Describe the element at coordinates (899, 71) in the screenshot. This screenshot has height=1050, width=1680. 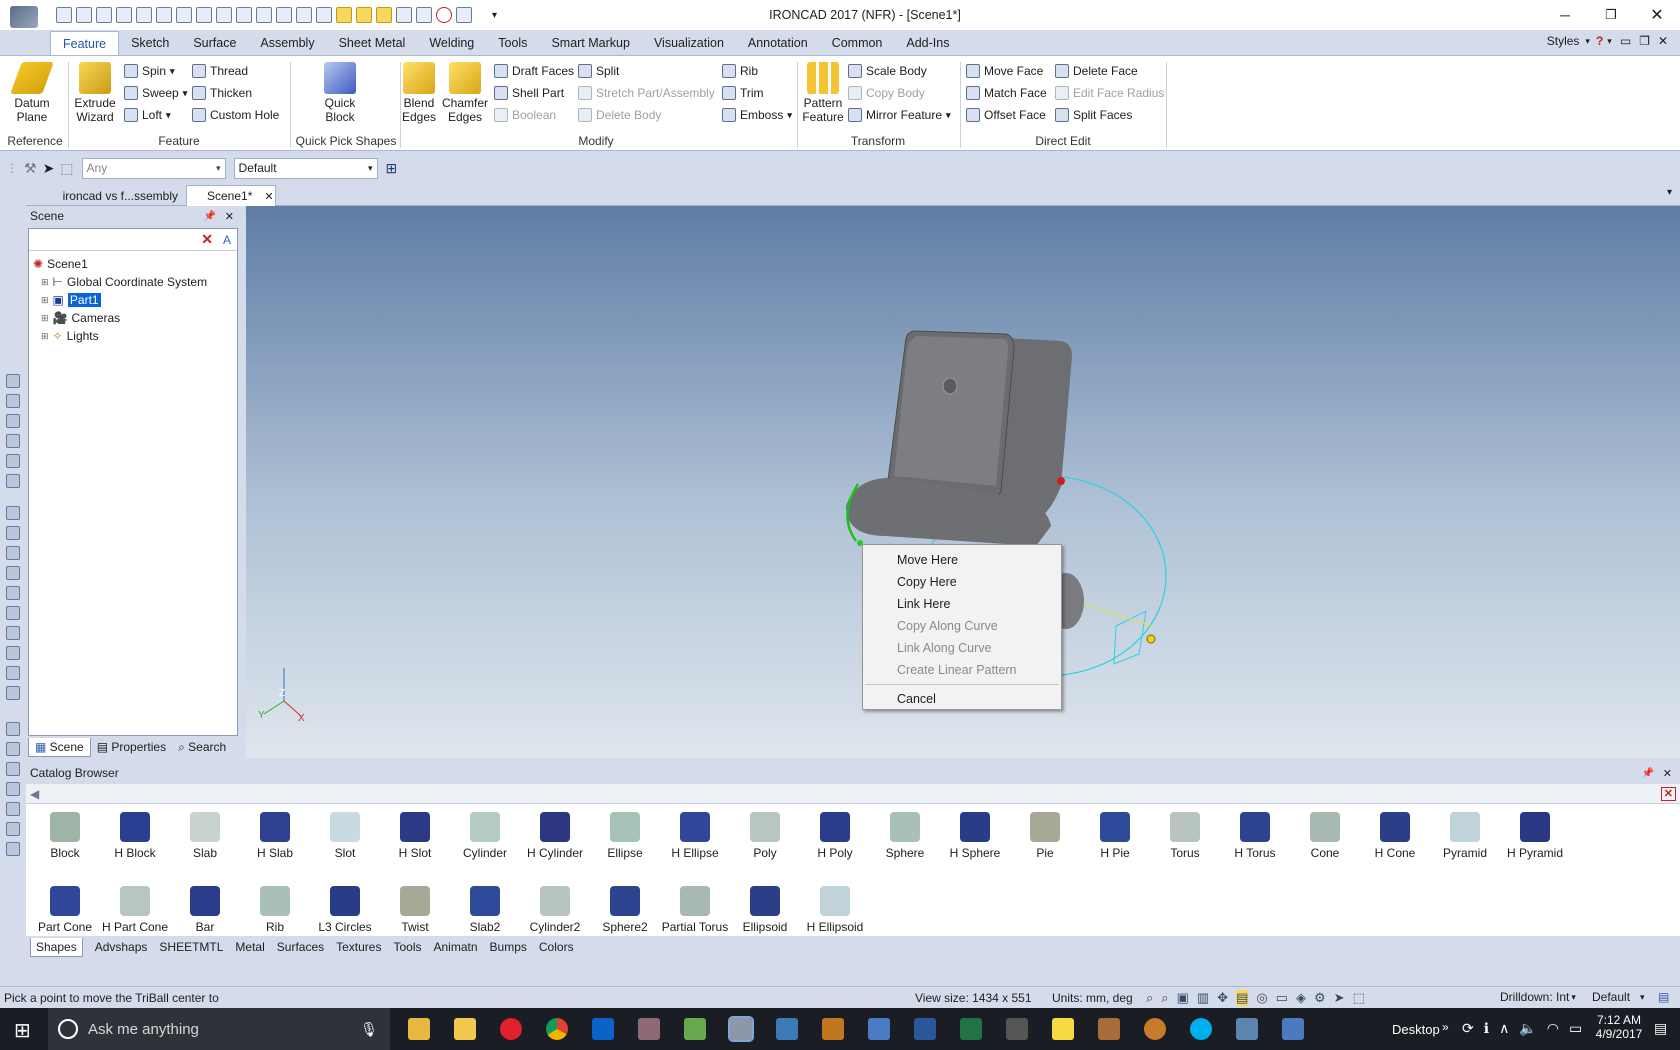
I see `scale-body-button: Scale Body` at that location.